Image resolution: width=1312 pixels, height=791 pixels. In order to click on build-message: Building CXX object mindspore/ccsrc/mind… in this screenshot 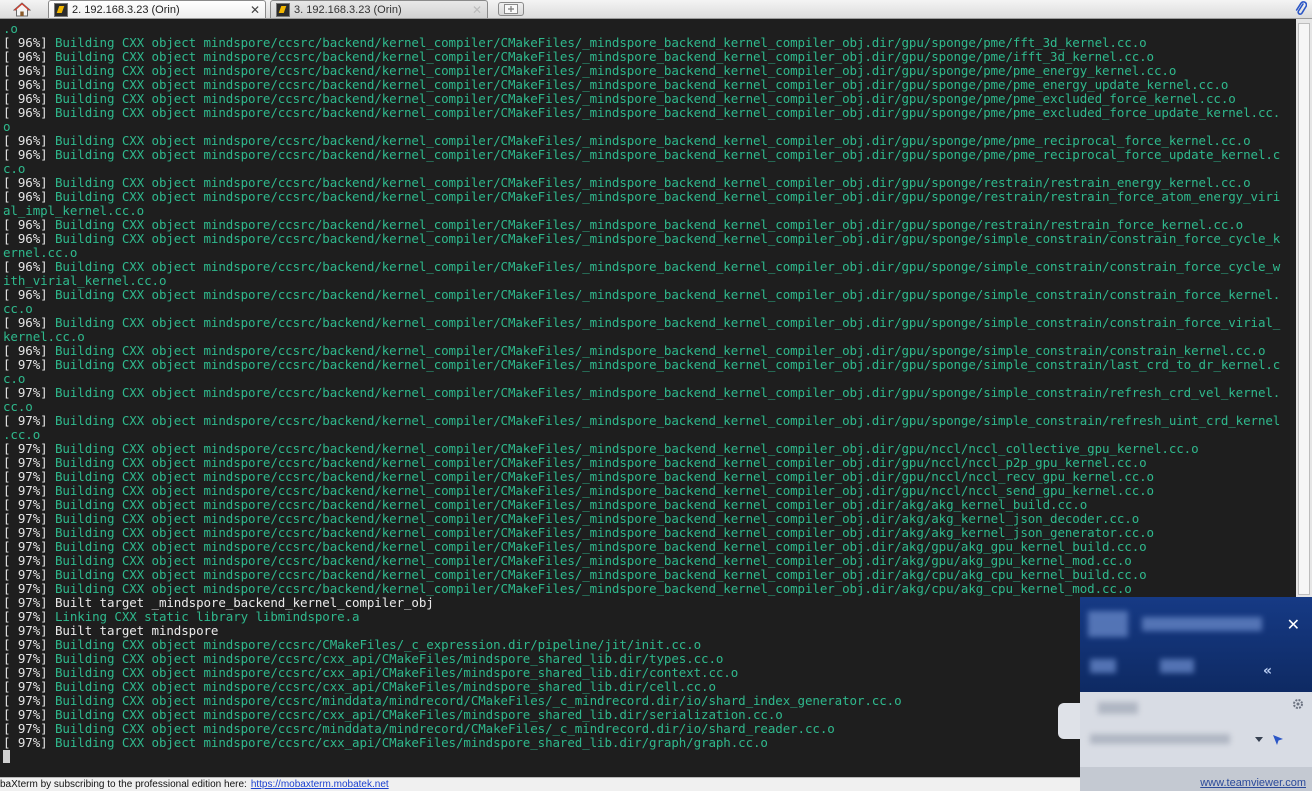, I will do `click(441, 728)`.